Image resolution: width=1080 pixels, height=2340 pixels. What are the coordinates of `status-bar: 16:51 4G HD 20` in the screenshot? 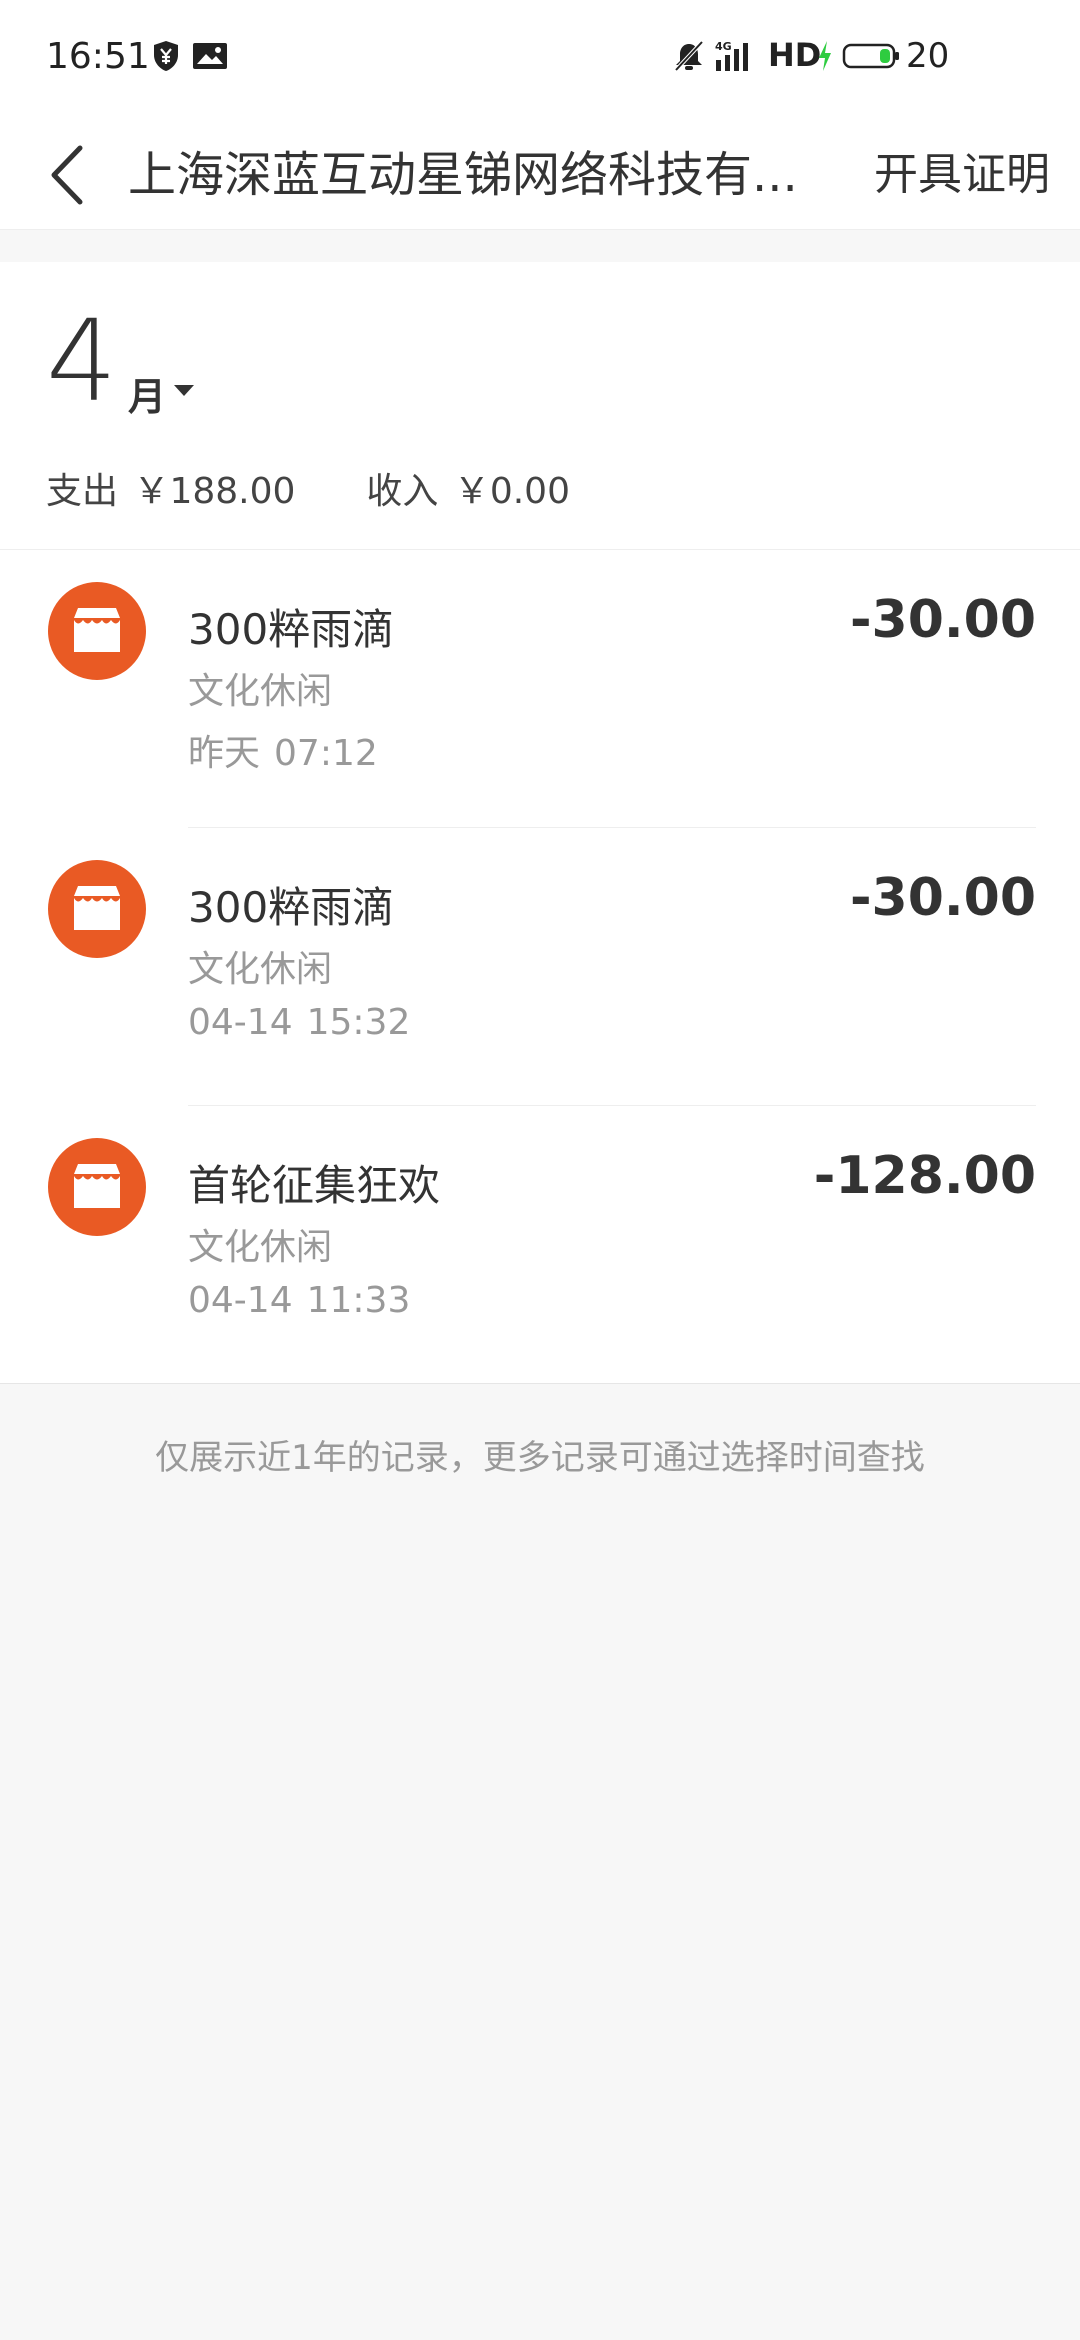 It's located at (540, 60).